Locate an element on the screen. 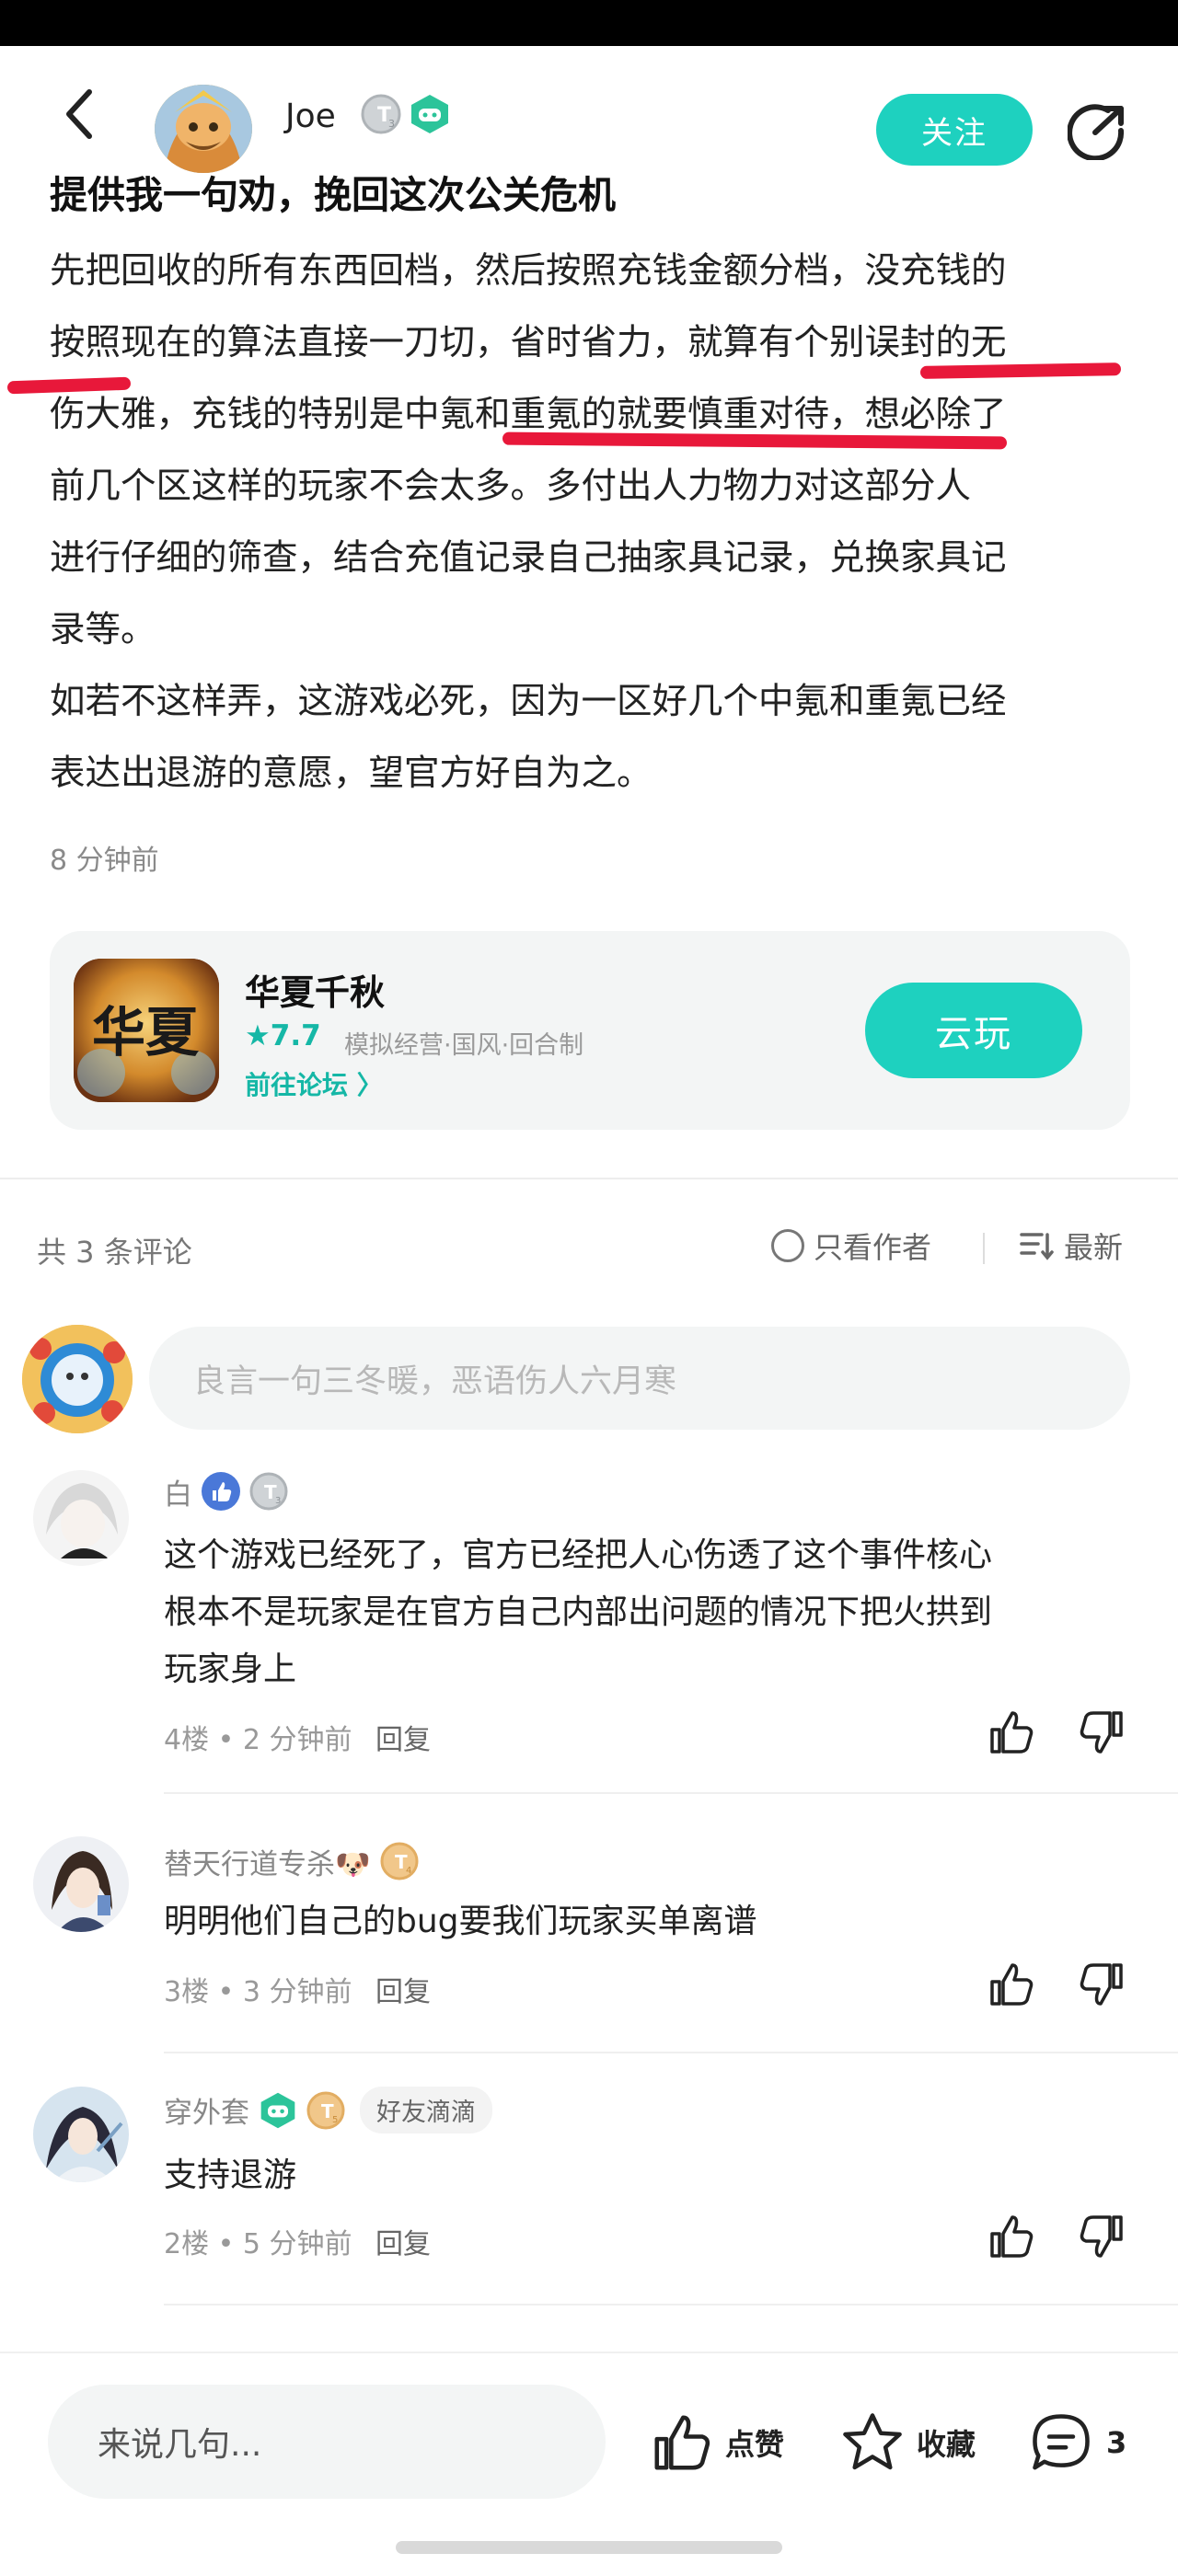  sort-button: 最新 is located at coordinates (1070, 1245).